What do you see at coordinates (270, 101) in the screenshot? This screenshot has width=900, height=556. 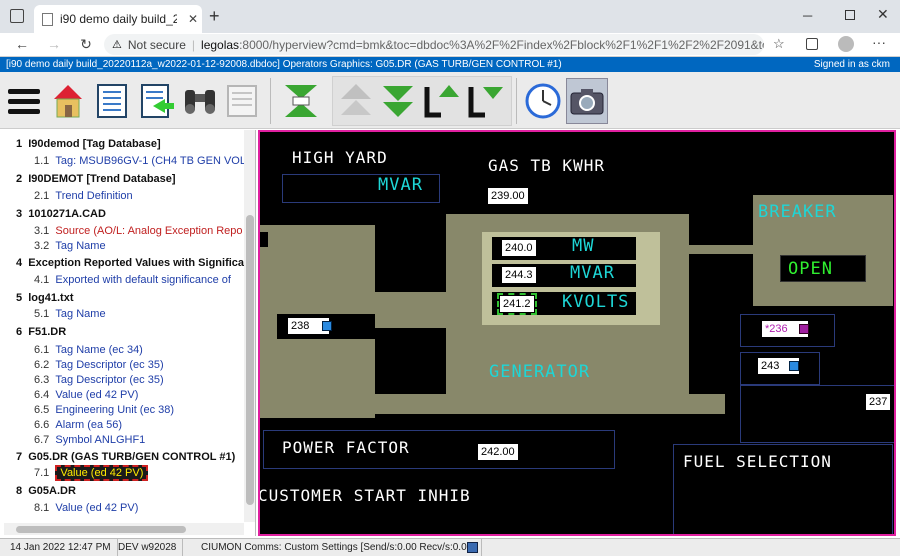 I see `toolbar-divider` at bounding box center [270, 101].